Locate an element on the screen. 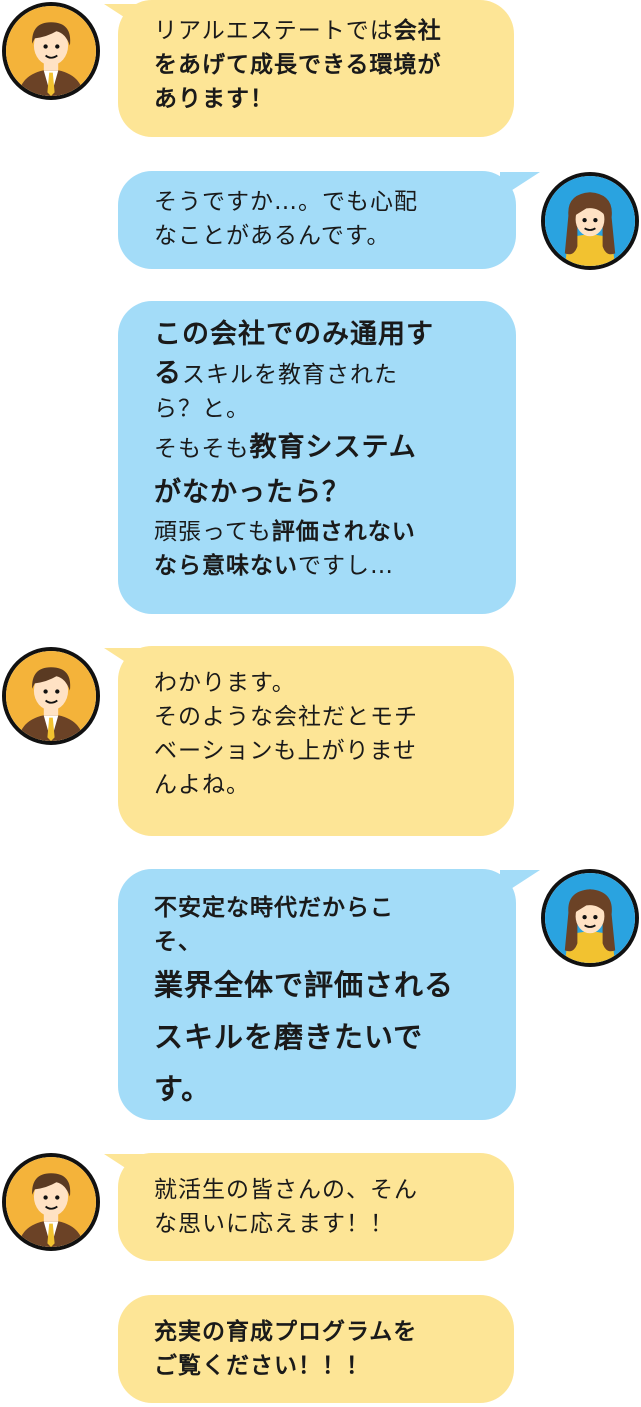  bubble-text-line: 不安定な時代だからこ is located at coordinates (274, 908).